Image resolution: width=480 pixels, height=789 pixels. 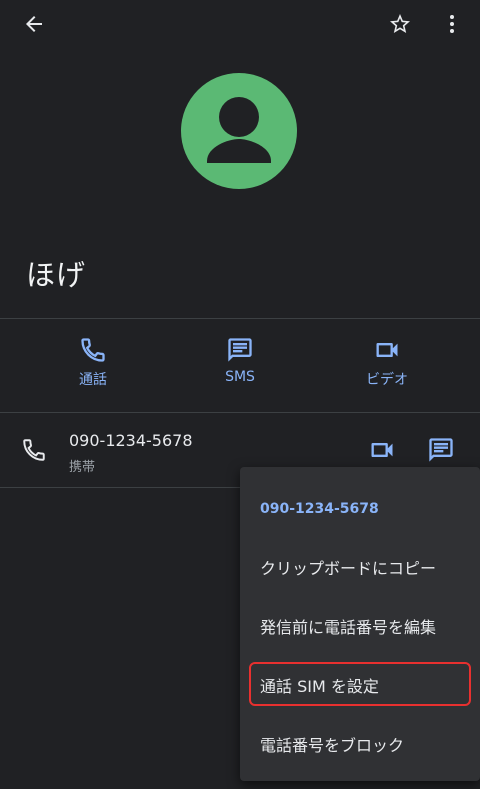 I want to click on menu-item-copy: クリップボードにコピー, so click(x=360, y=566).